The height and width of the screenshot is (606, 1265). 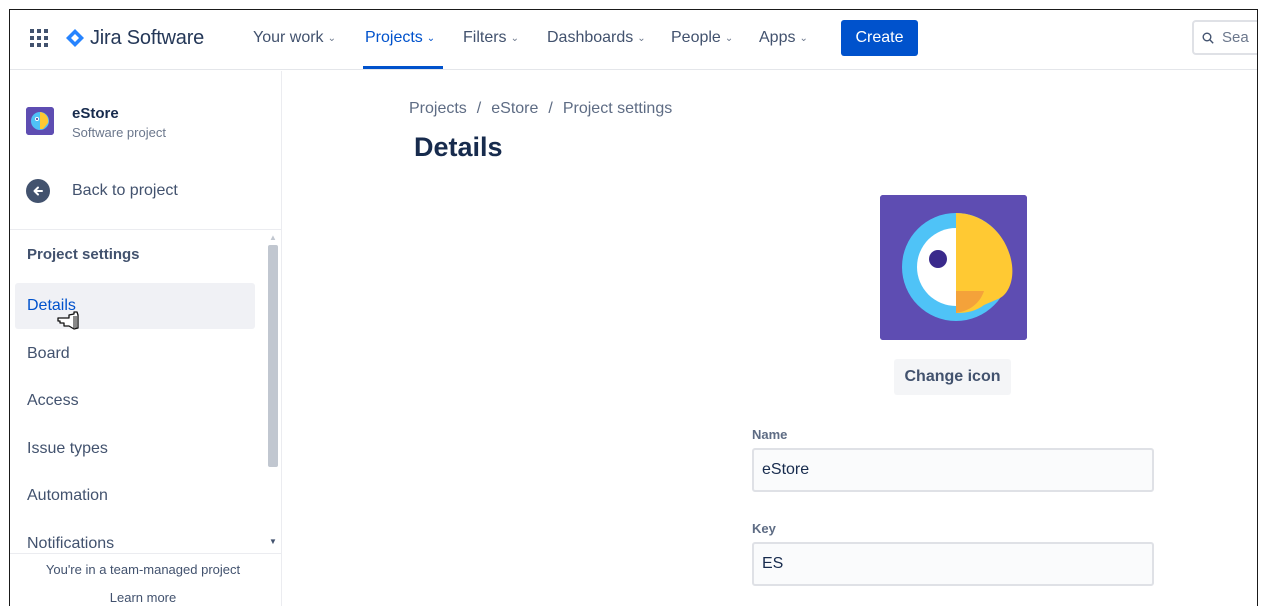 I want to click on sidebar-item-automation: Automation, so click(x=135, y=496).